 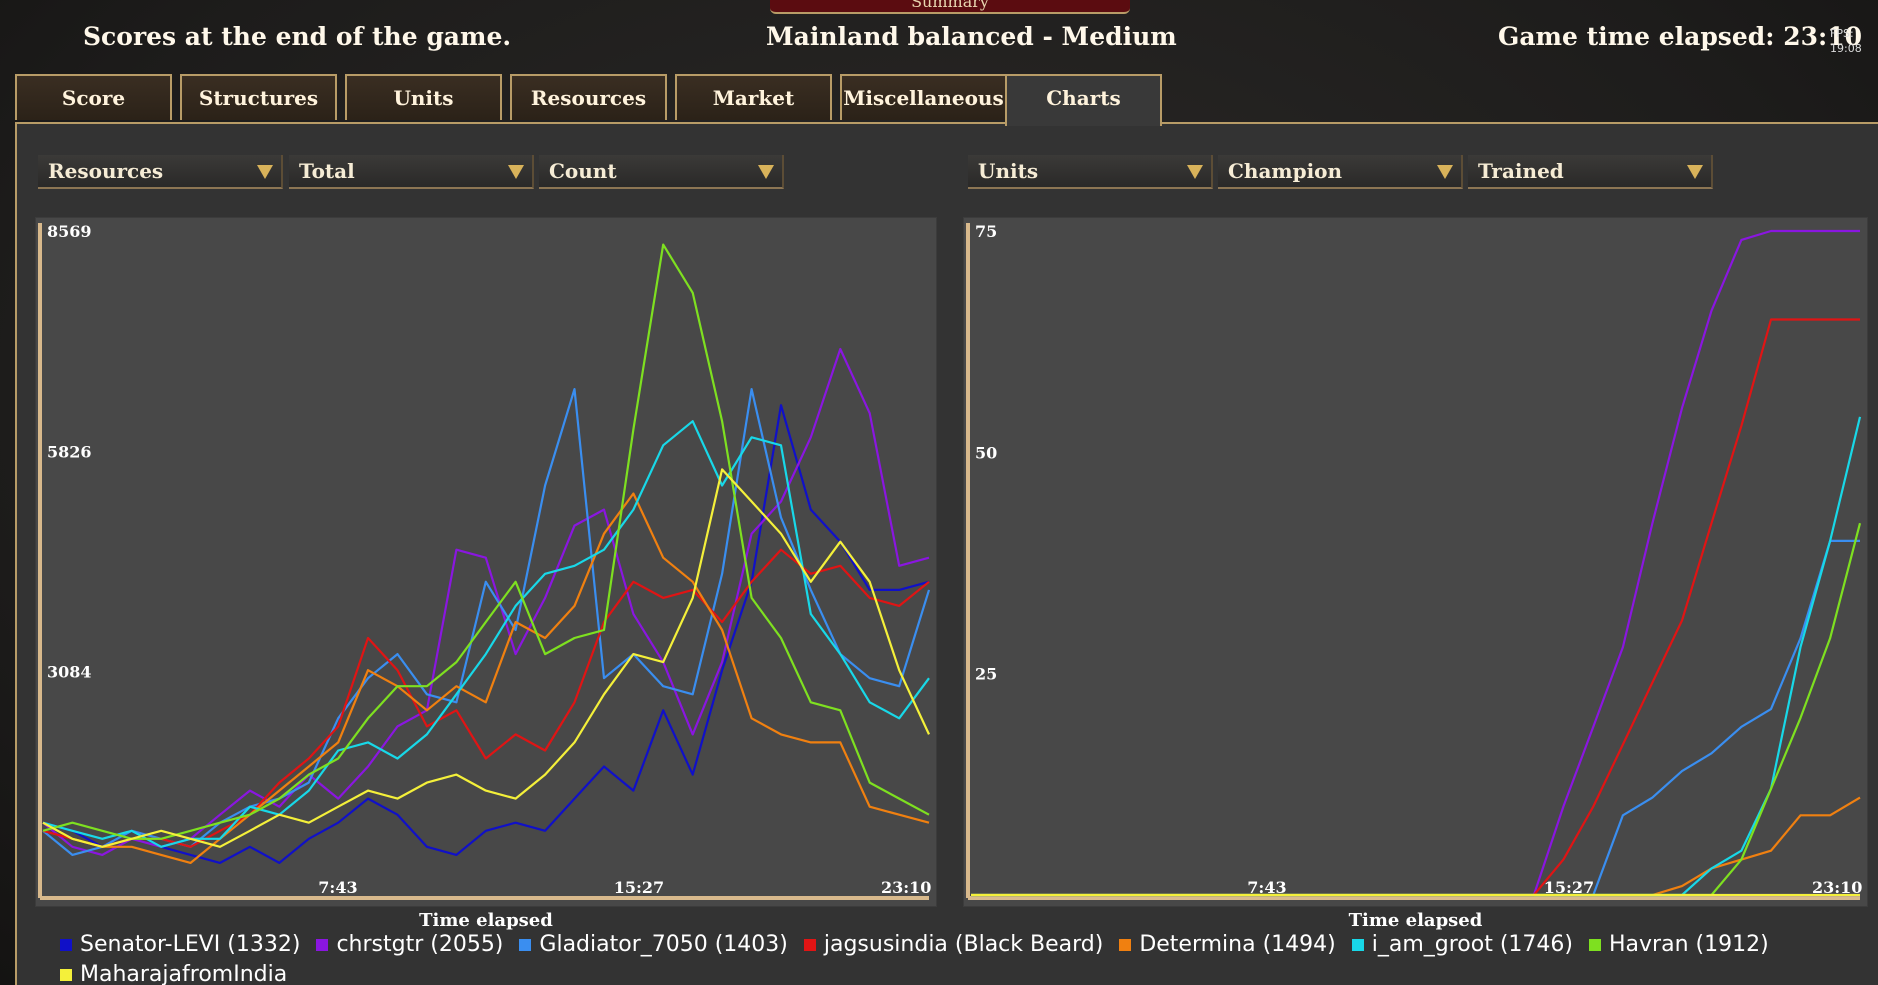 I want to click on legend-label: i_am_groot (1746), so click(x=1472, y=944).